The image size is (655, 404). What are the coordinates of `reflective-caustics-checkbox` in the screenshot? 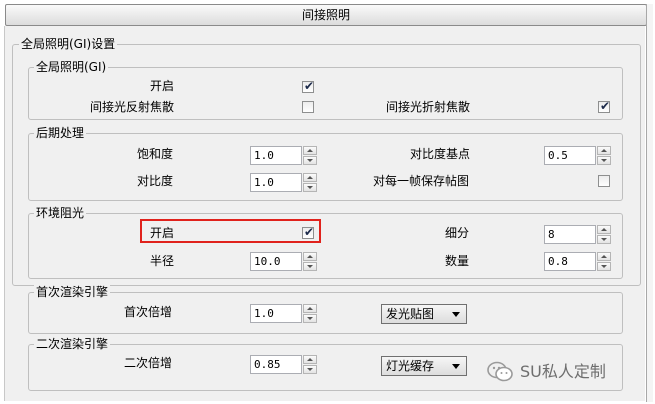 It's located at (308, 107).